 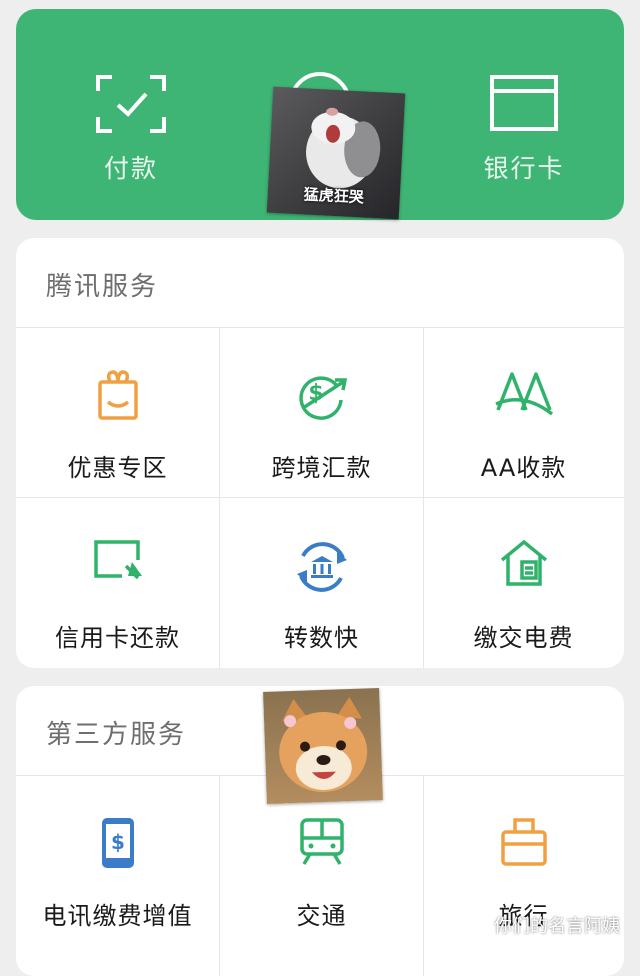 I want to click on global-dollar-icon: $, so click(x=322, y=397).